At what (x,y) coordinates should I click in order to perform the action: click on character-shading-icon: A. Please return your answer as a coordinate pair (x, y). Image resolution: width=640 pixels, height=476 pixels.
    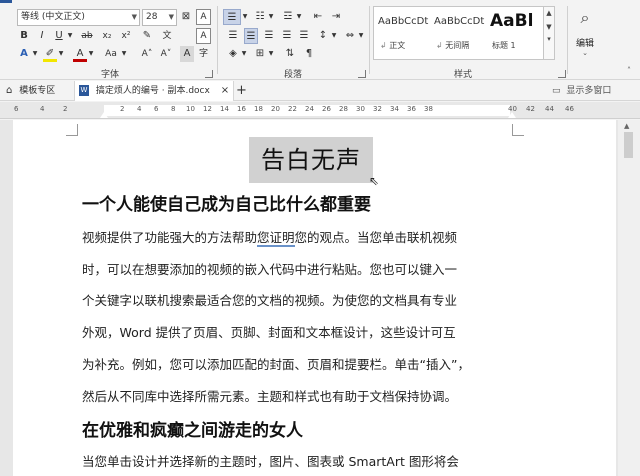
    Looking at the image, I should click on (187, 54).